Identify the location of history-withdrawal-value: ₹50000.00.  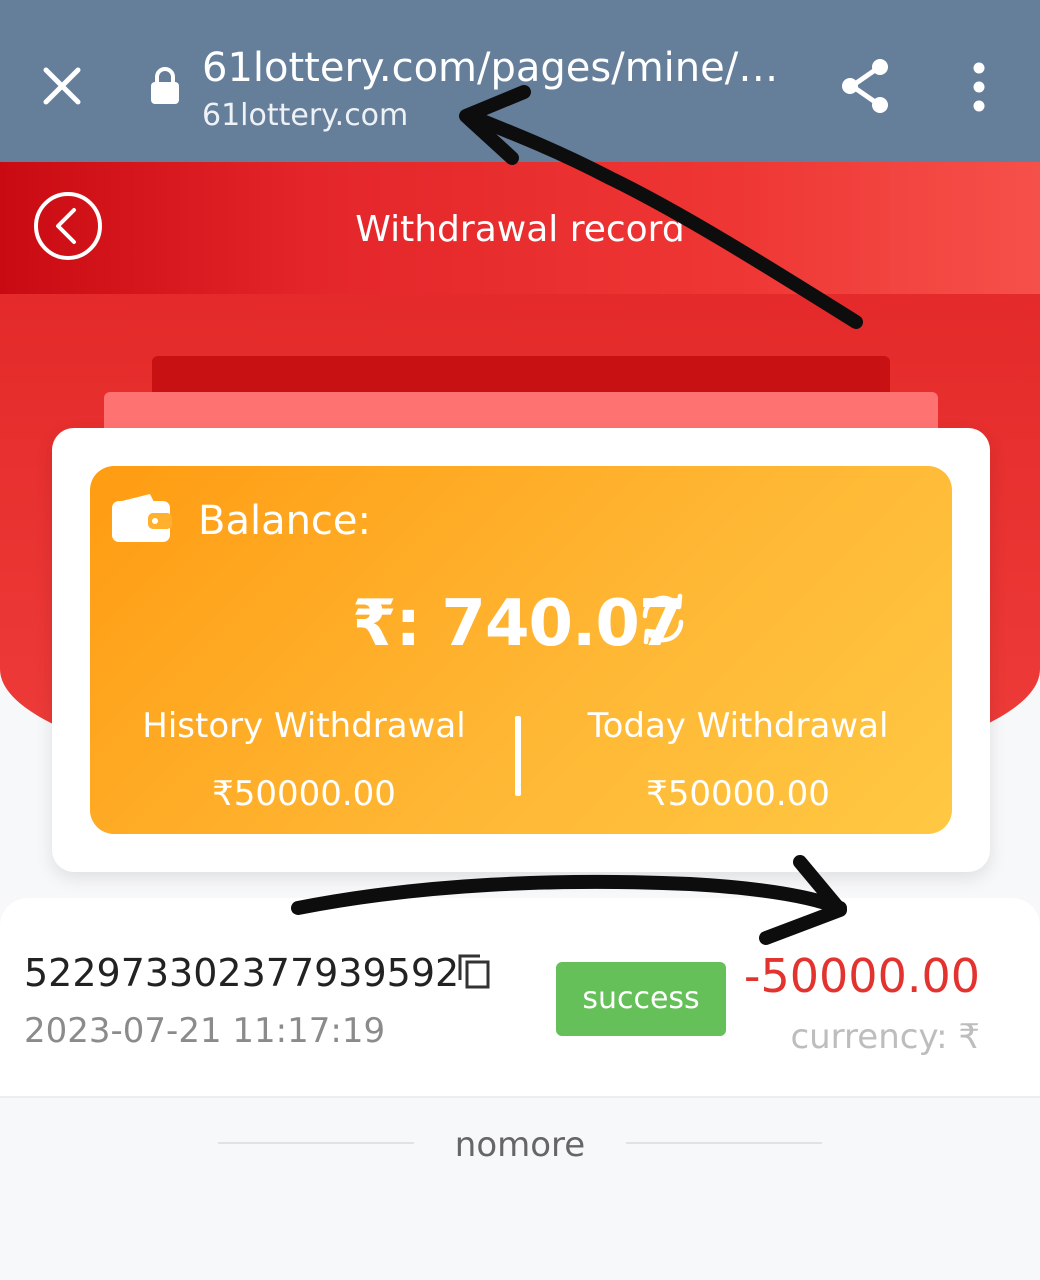
(304, 794).